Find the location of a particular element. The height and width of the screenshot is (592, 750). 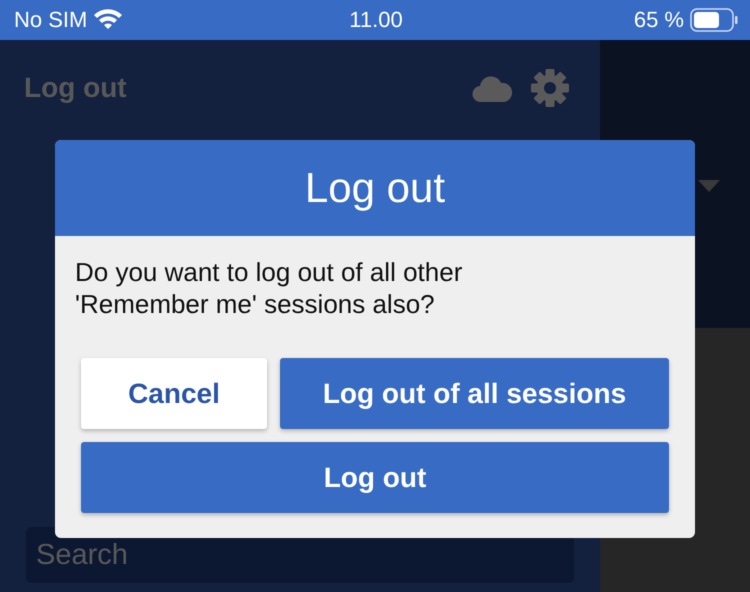

logout-button: Log out of all sessions is located at coordinates (474, 393).